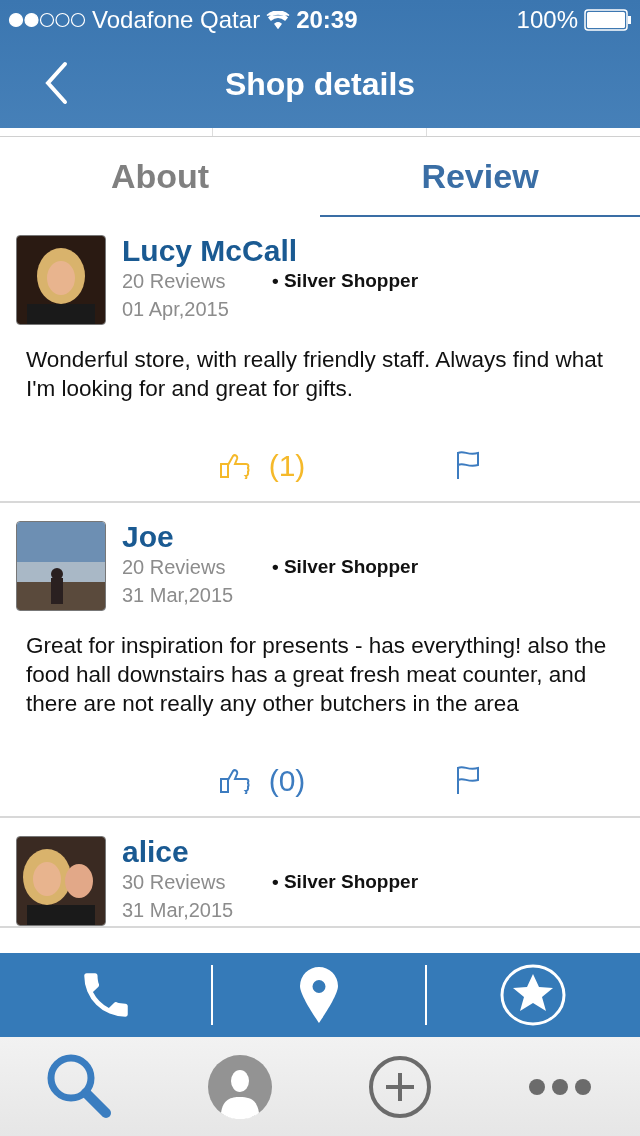 Image resolution: width=640 pixels, height=1136 pixels. I want to click on profile-icon, so click(240, 1086).